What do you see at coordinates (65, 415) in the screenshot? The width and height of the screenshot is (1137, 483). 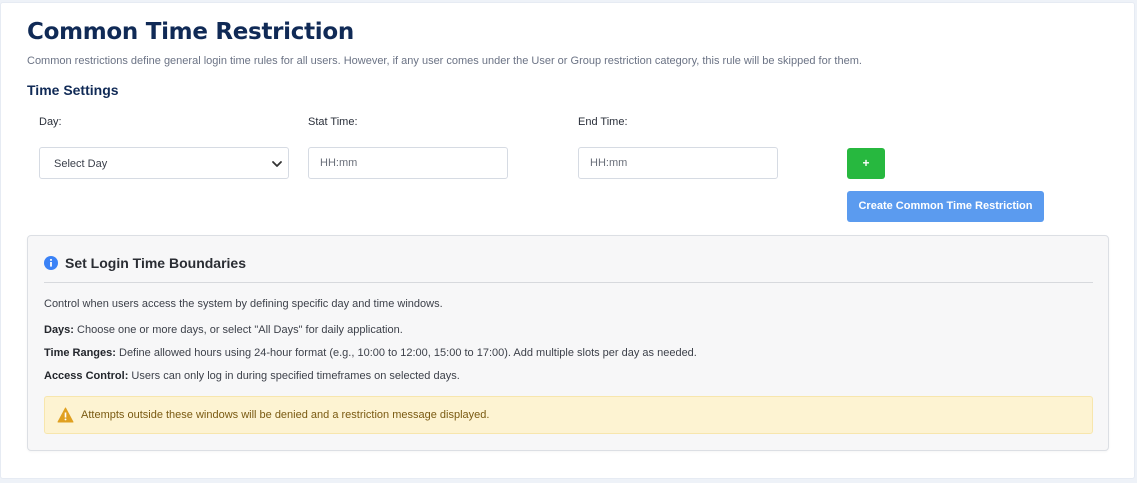 I see `warning-triangle-icon` at bounding box center [65, 415].